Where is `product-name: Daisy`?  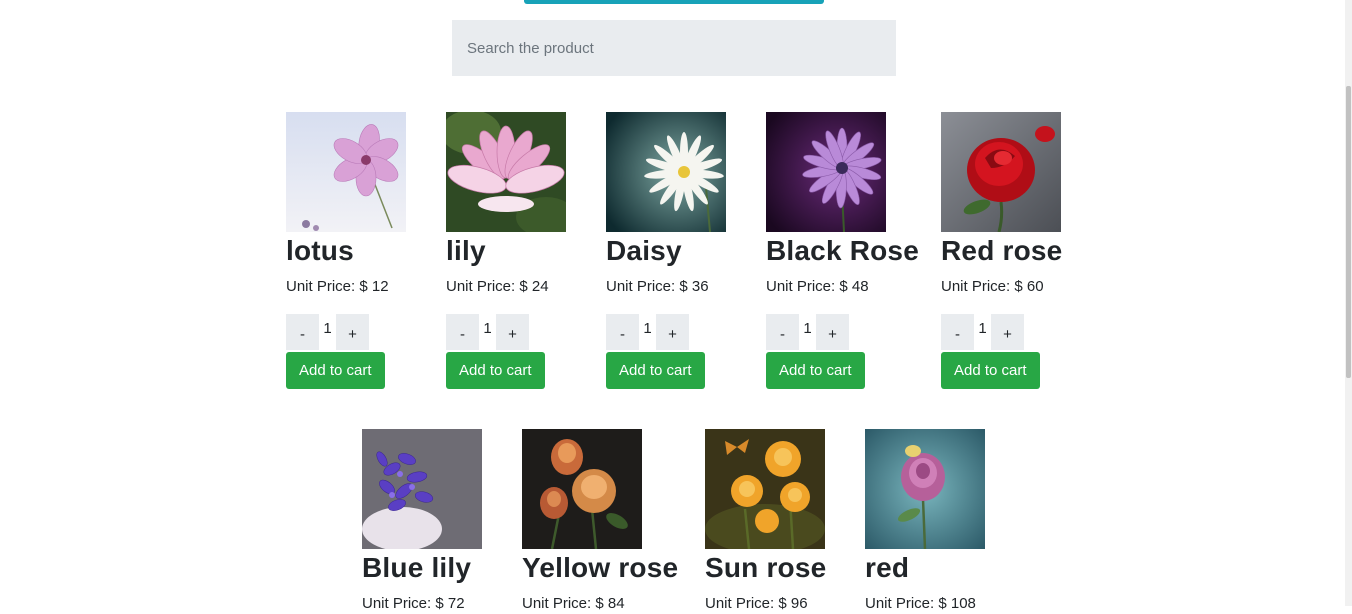
product-name: Daisy is located at coordinates (644, 250).